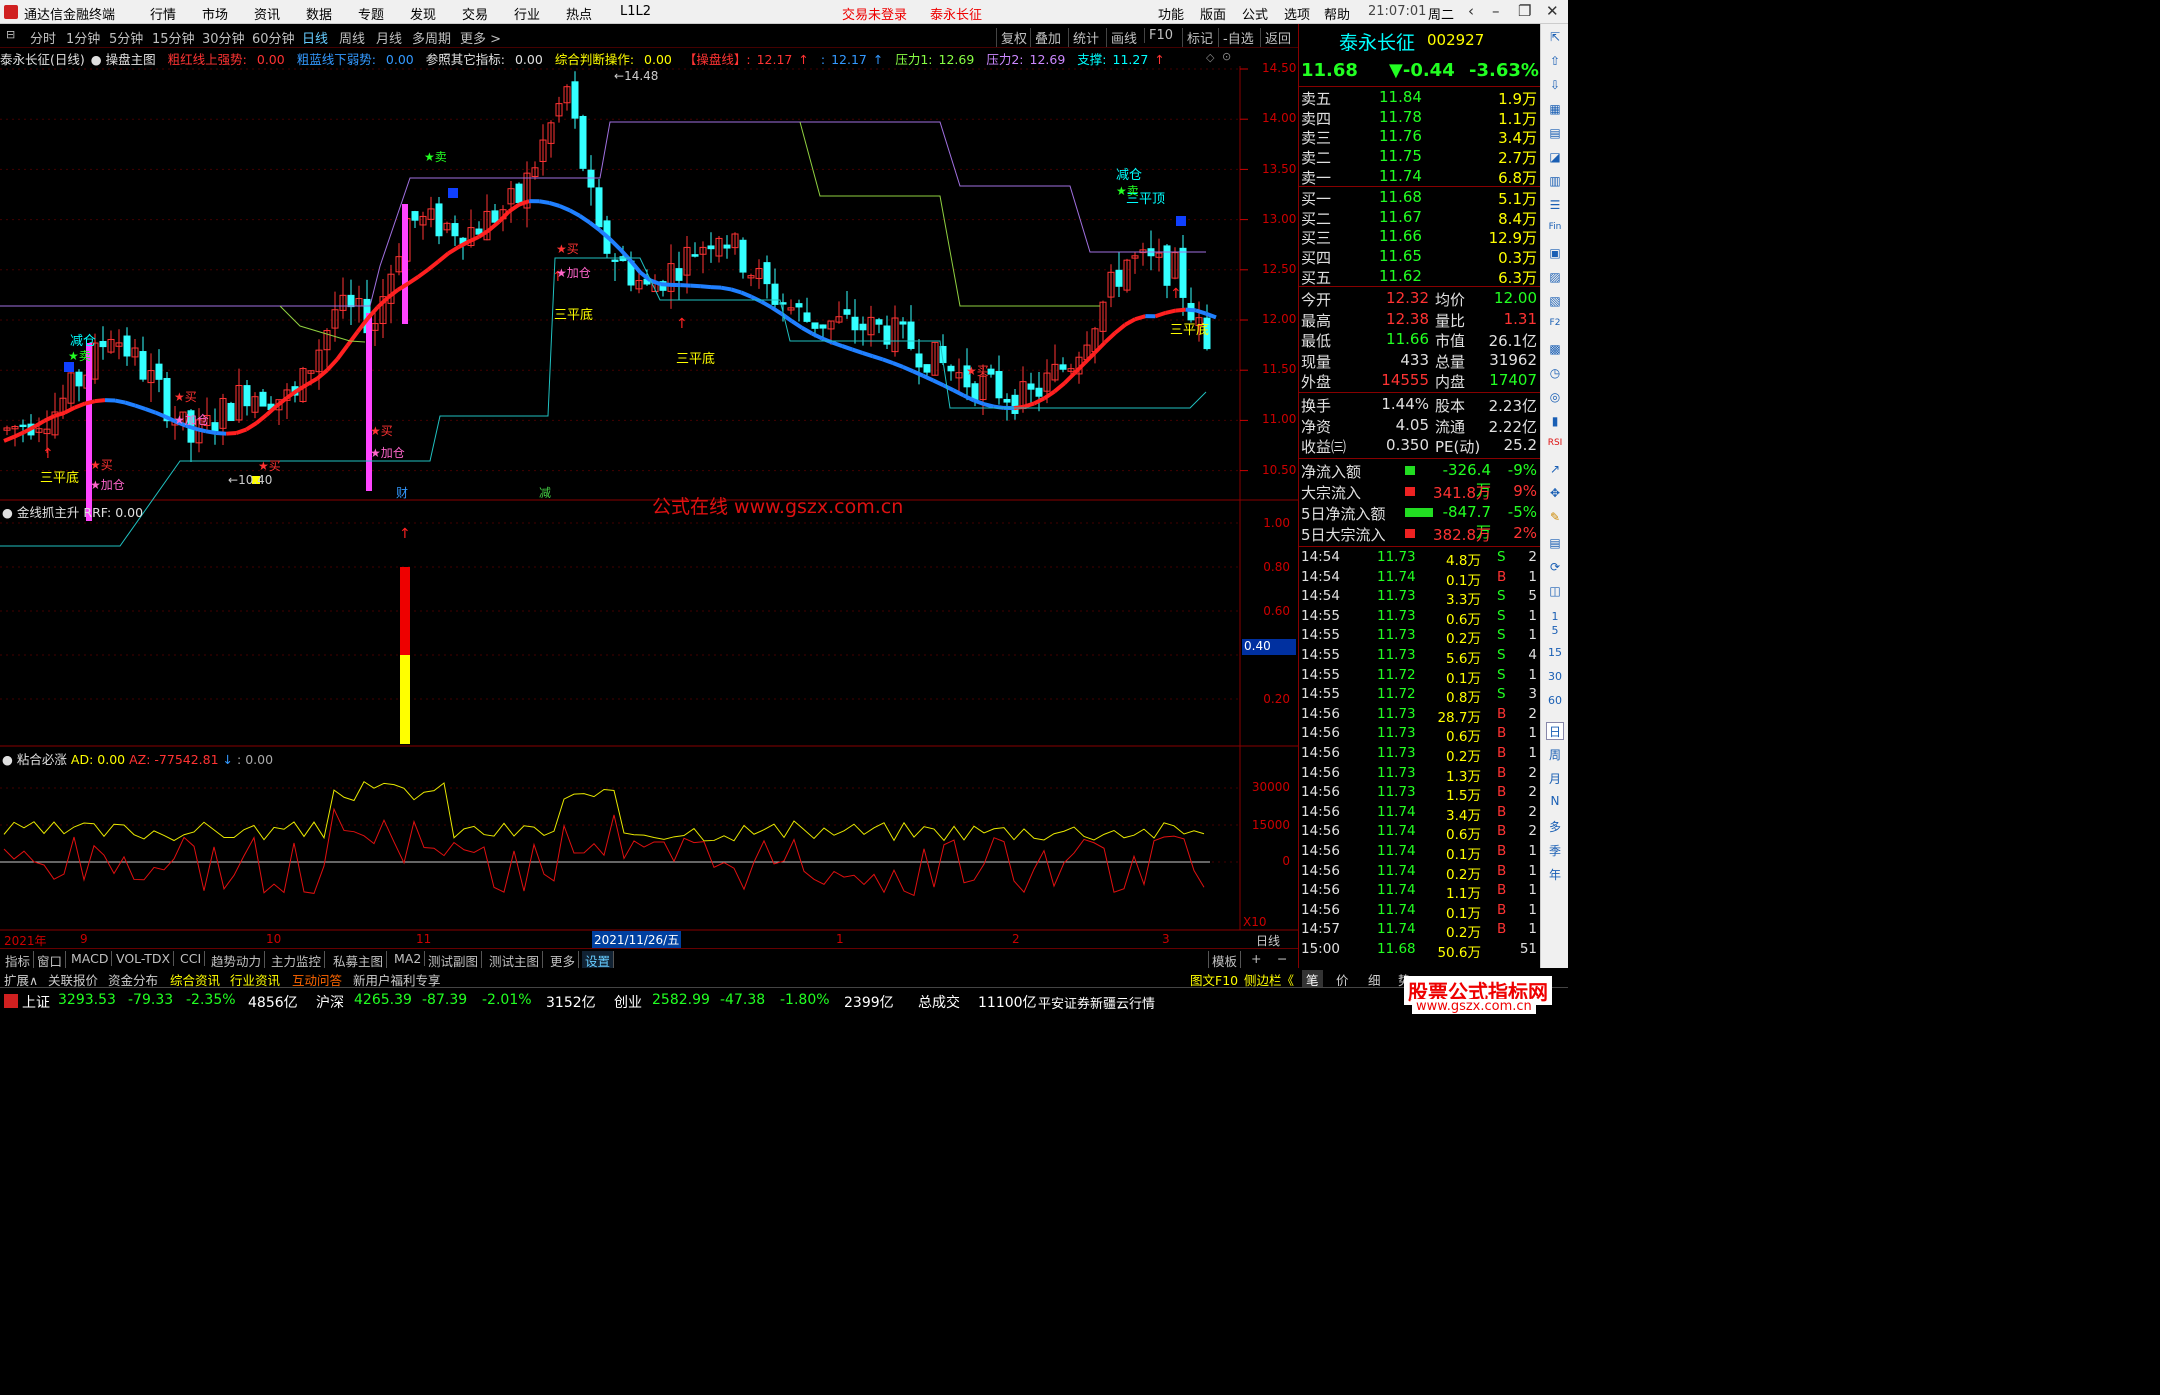  I want to click on period-quarter: 季, so click(1555, 851).